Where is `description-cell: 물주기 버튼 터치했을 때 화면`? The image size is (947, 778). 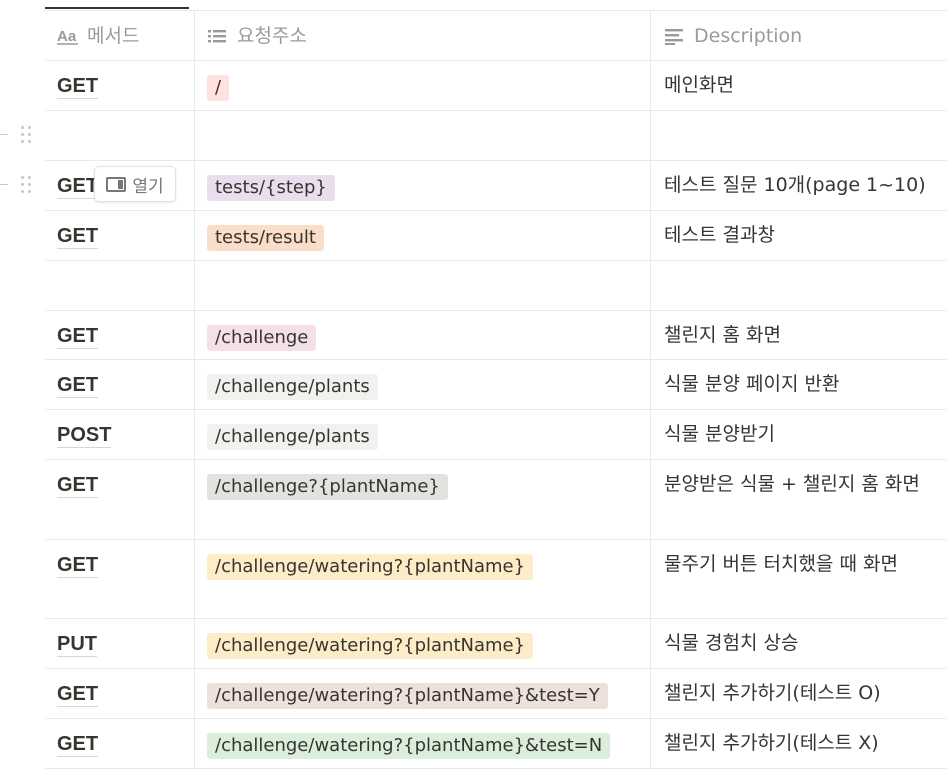 description-cell: 물주기 버튼 터치했을 때 화면 is located at coordinates (798, 579).